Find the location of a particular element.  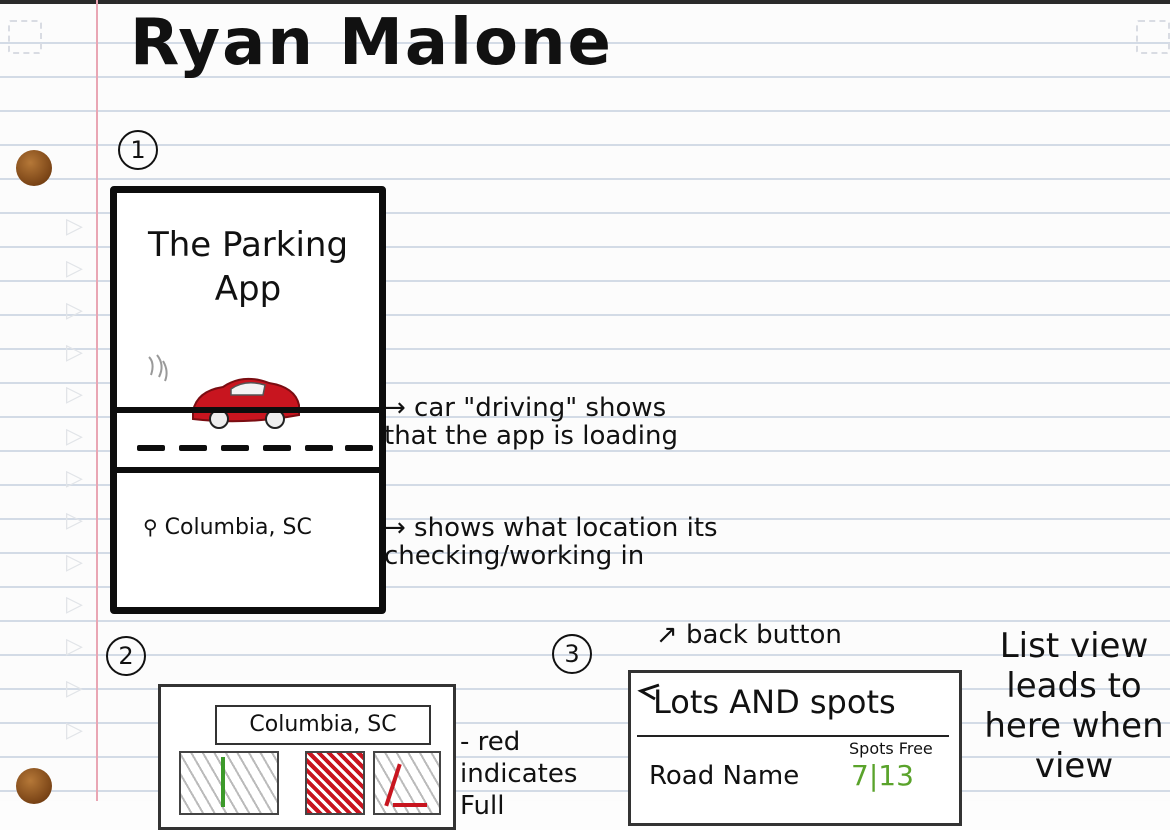

parking-lot-full is located at coordinates (335, 783).